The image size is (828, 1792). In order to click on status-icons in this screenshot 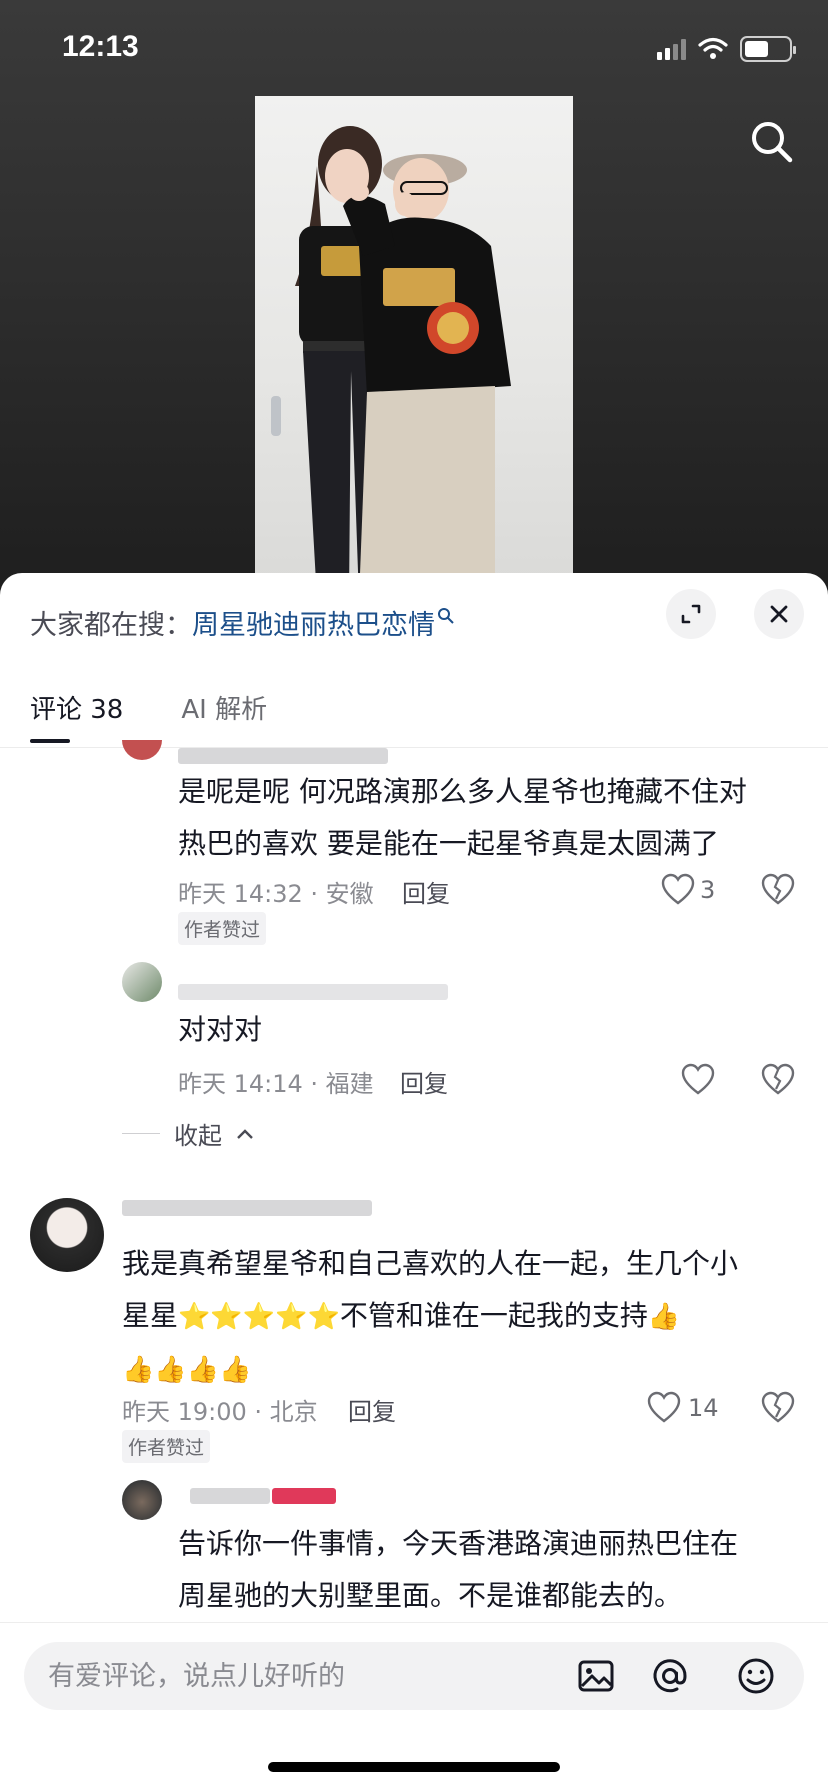, I will do `click(726, 49)`.